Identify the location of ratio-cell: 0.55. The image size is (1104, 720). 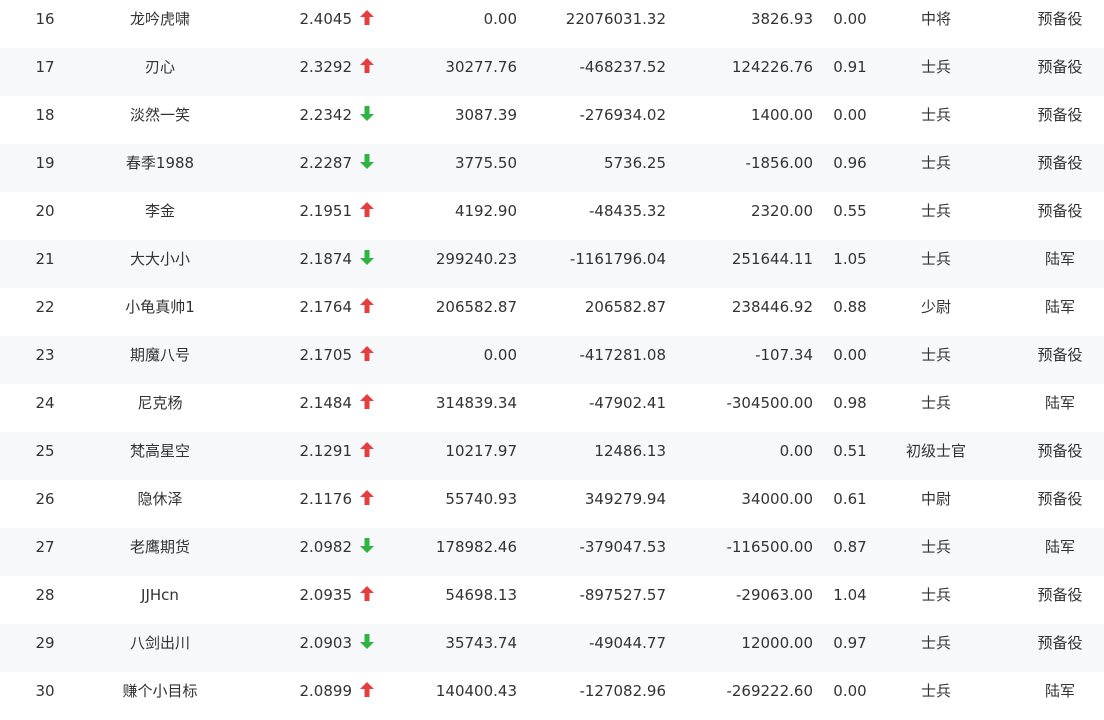
(850, 211).